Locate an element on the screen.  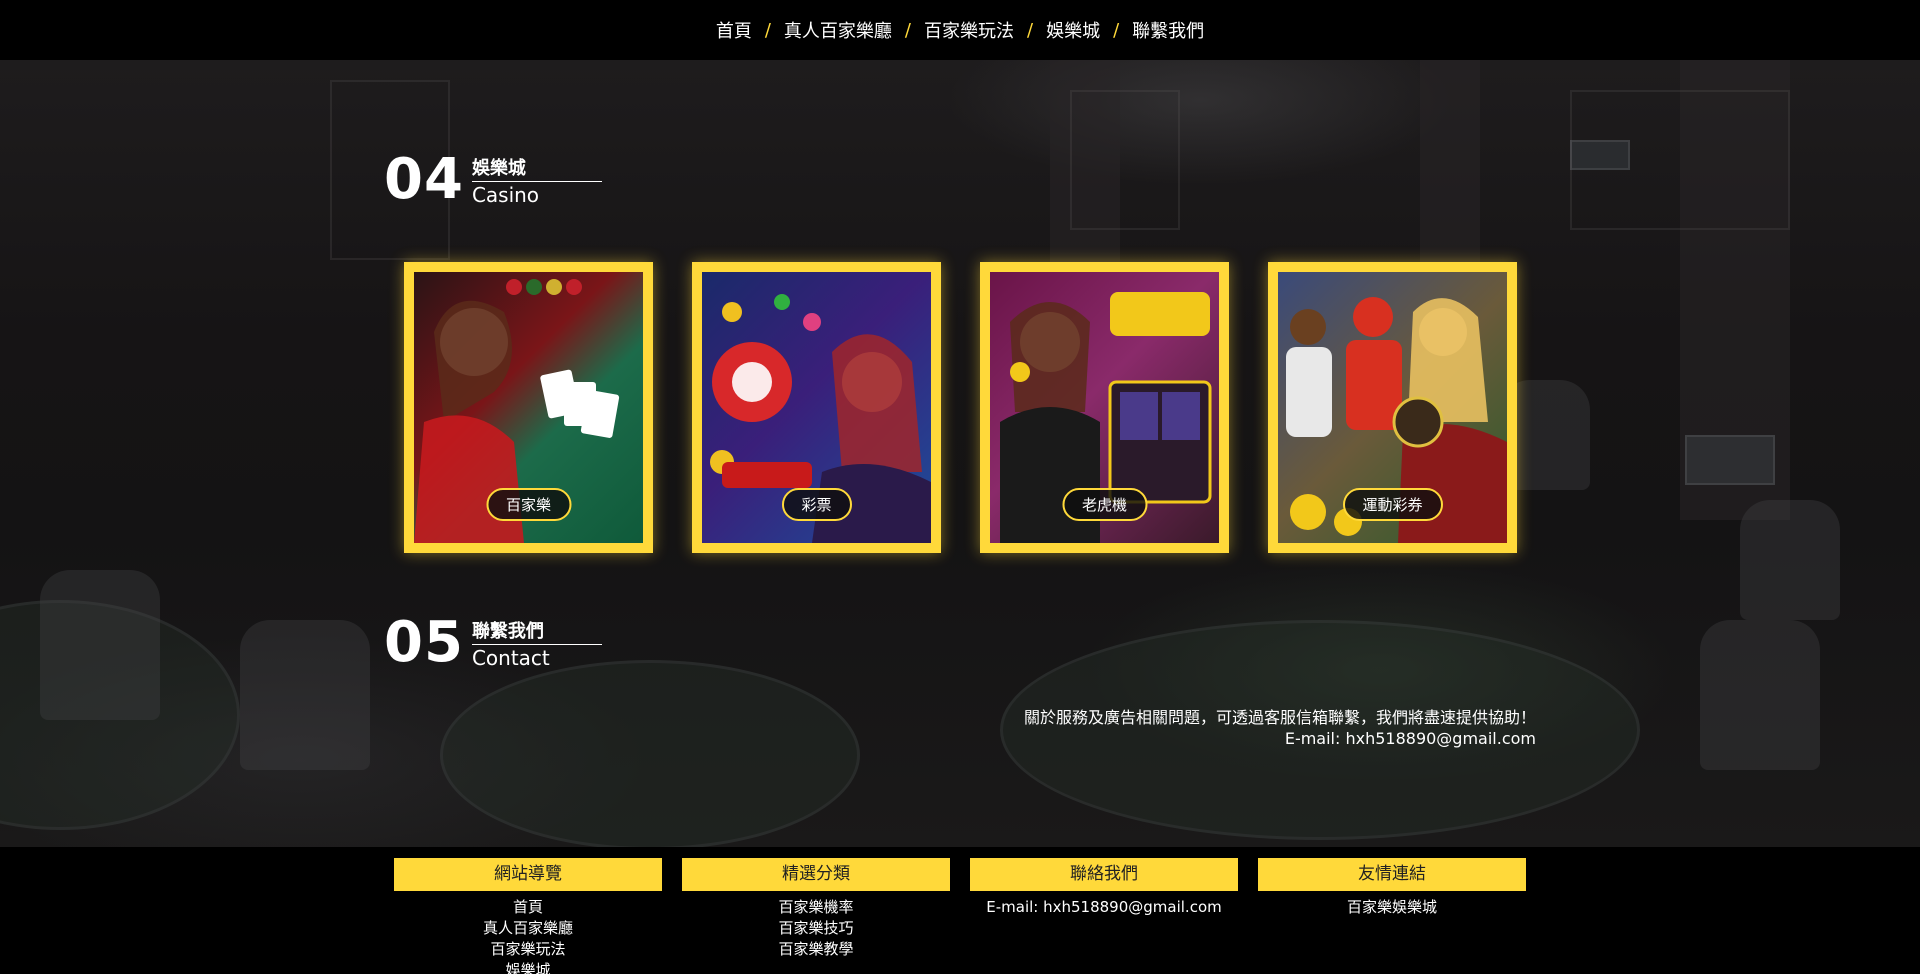
game-card-slots: 老虎機 is located at coordinates (1104, 407).